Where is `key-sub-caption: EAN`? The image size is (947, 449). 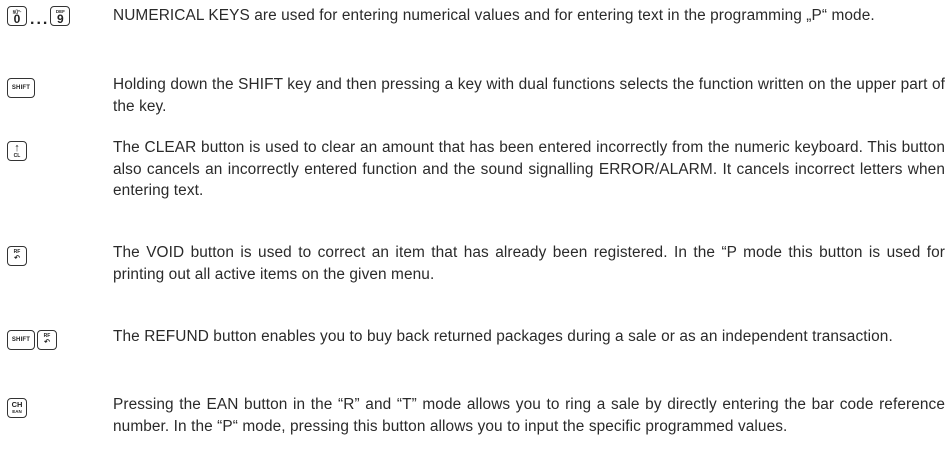
key-sub-caption: EAN is located at coordinates (17, 411).